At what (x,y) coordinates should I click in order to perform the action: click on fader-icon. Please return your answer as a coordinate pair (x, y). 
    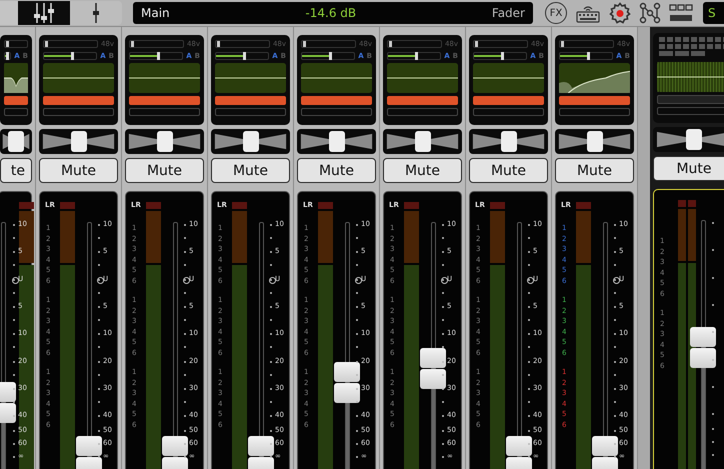
    Looking at the image, I should click on (96, 13).